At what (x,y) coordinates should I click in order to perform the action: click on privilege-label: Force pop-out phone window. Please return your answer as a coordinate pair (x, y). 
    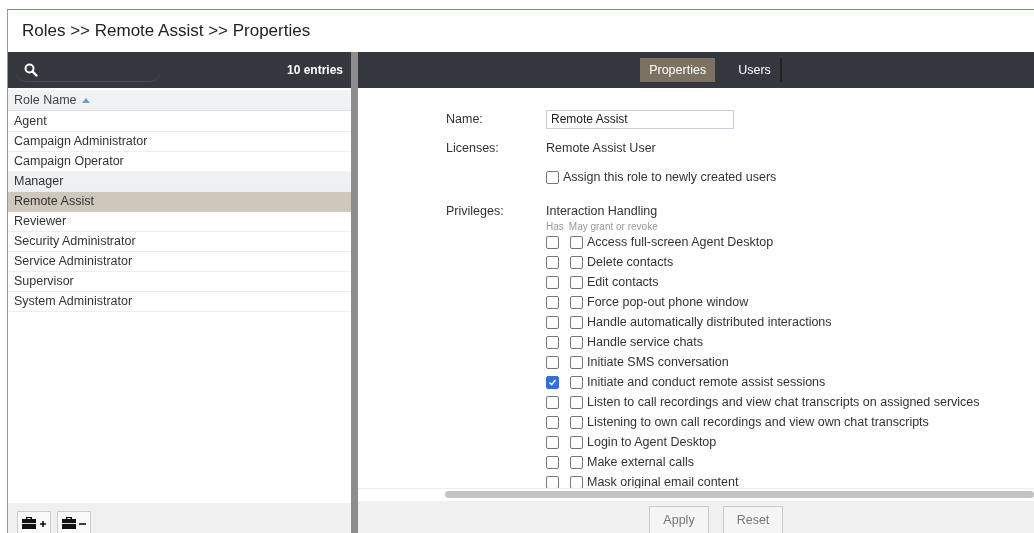
    Looking at the image, I should click on (668, 302).